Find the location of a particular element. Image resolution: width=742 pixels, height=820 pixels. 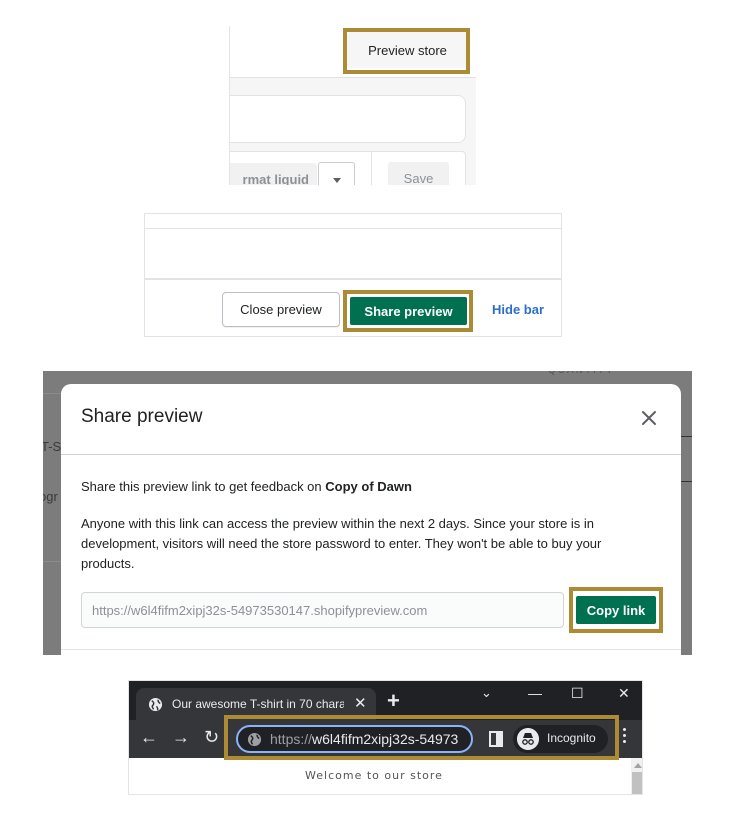

scroll-up-arrow-icon is located at coordinates (638, 765).